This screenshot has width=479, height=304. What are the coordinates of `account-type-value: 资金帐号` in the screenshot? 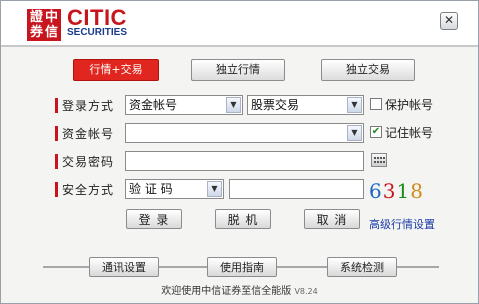 It's located at (153, 105).